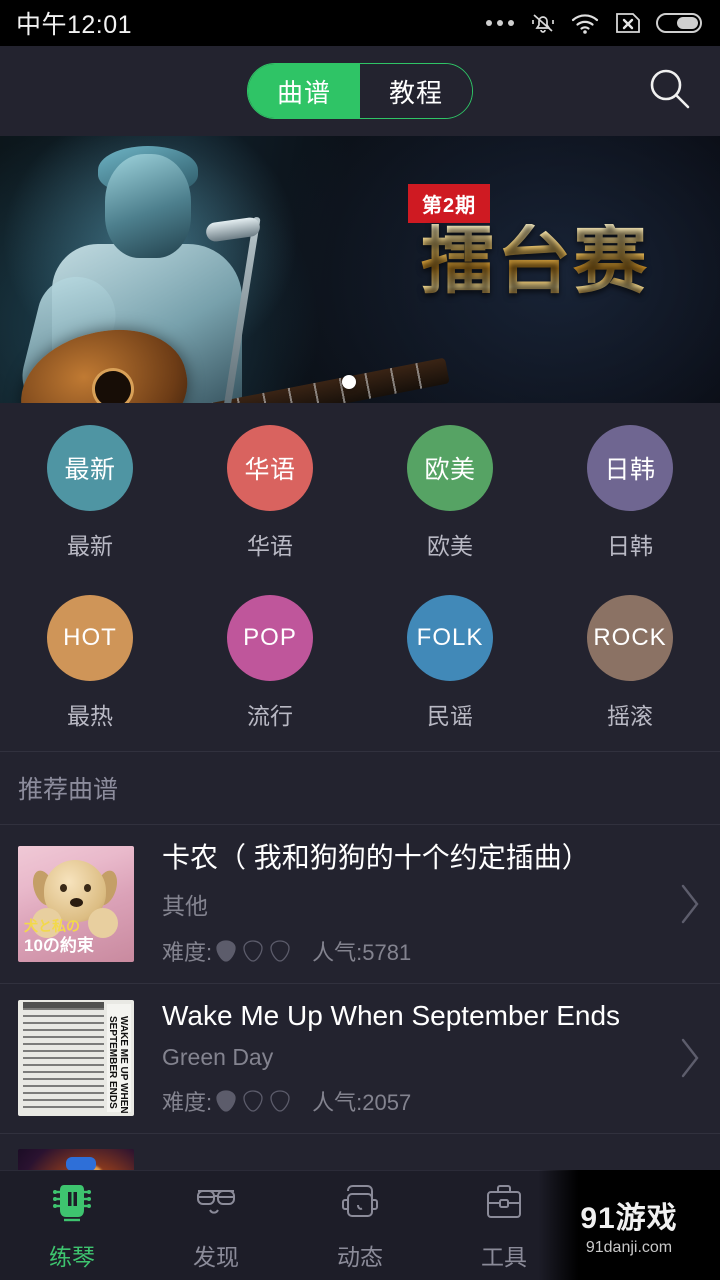 Image resolution: width=720 pixels, height=1280 pixels. I want to click on bottom-nav: 练琴 发现 动态 工具 91游戏 91danji.com, so click(360, 1225).